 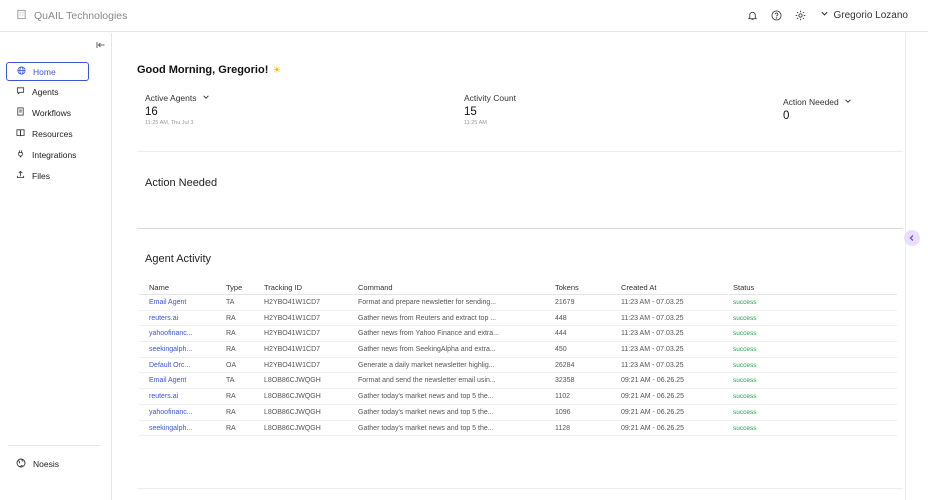 I want to click on sidebar-item-label: Resources, so click(x=52, y=133).